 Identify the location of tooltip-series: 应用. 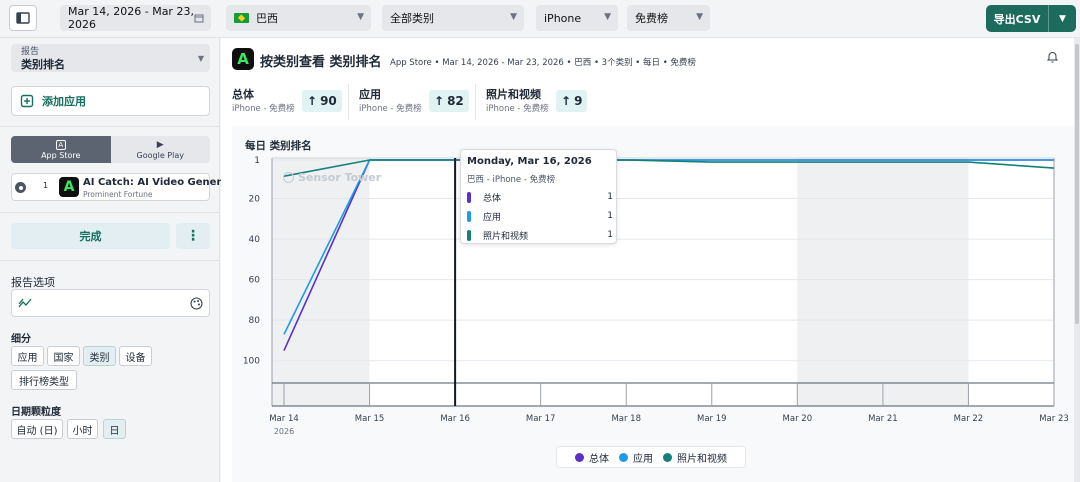
(492, 217).